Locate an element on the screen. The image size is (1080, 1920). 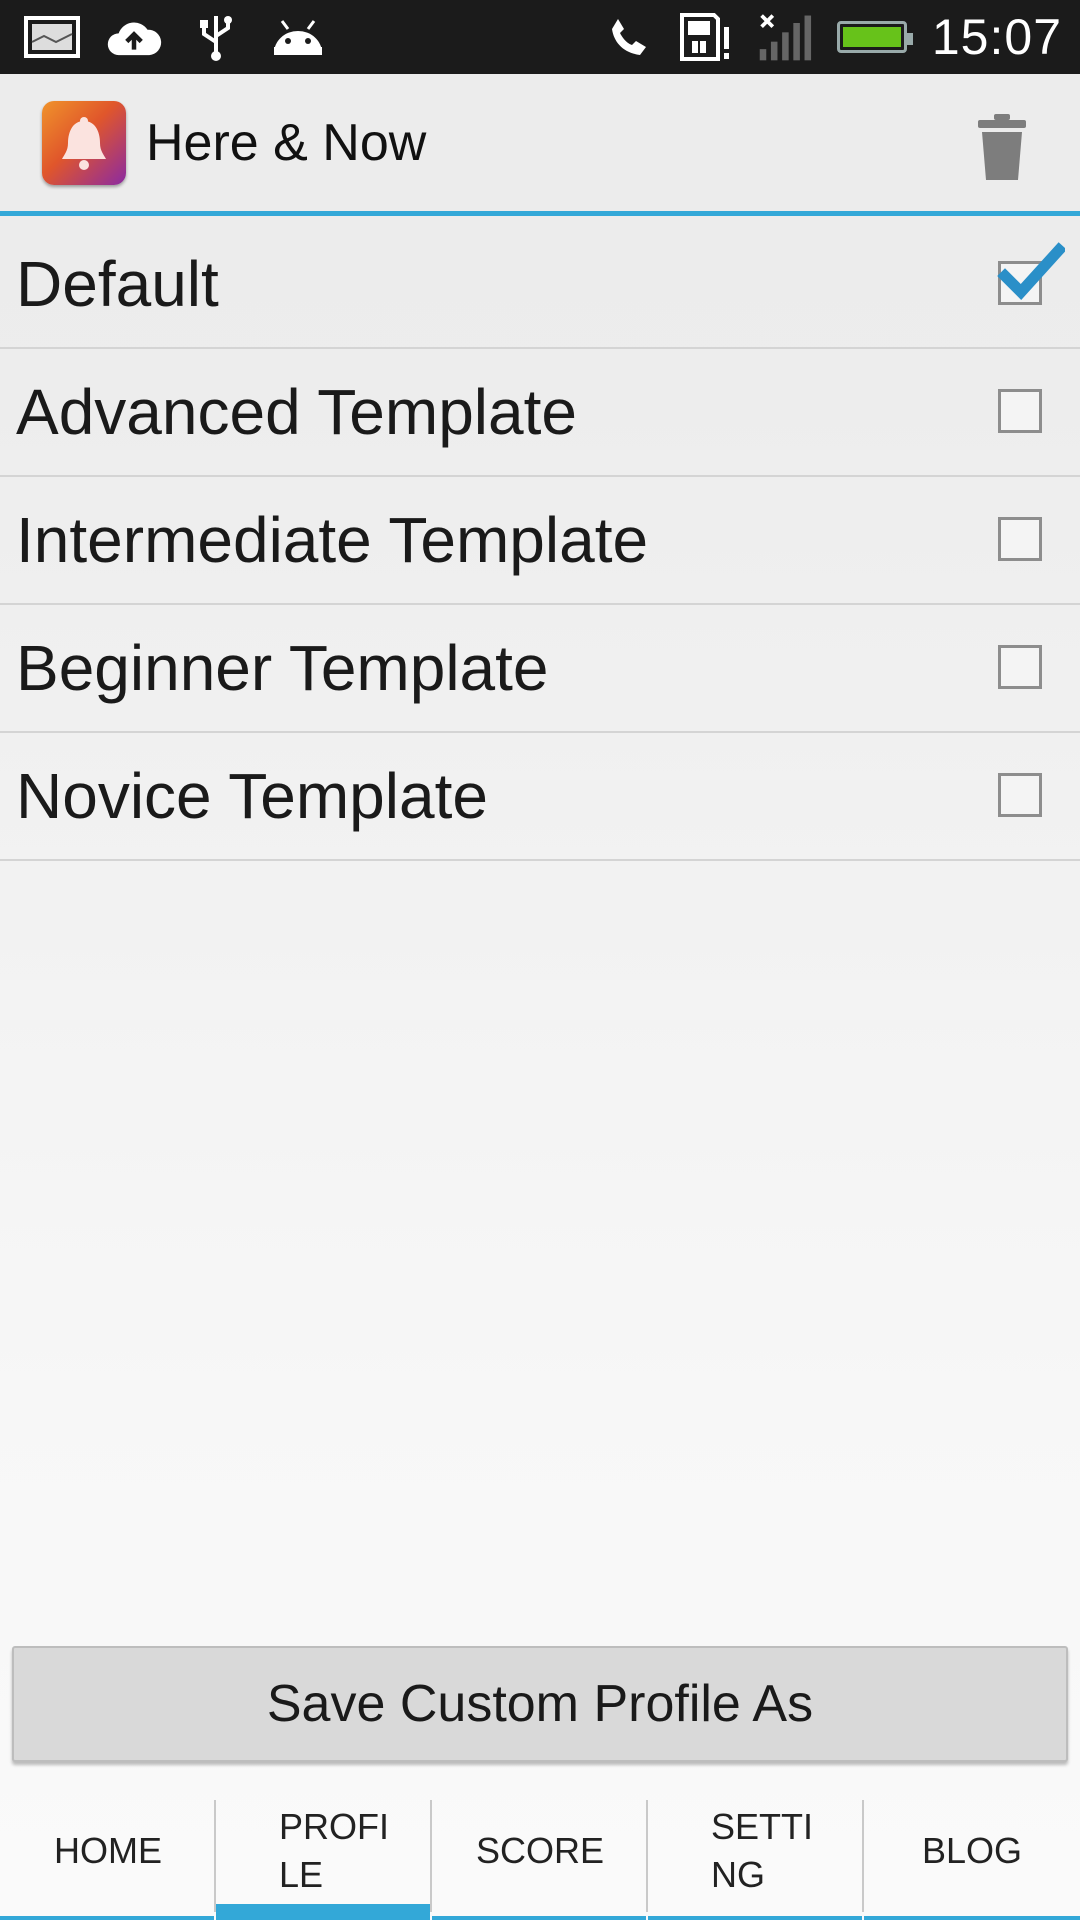
tab-label: PROFI LE is located at coordinates (334, 1851).